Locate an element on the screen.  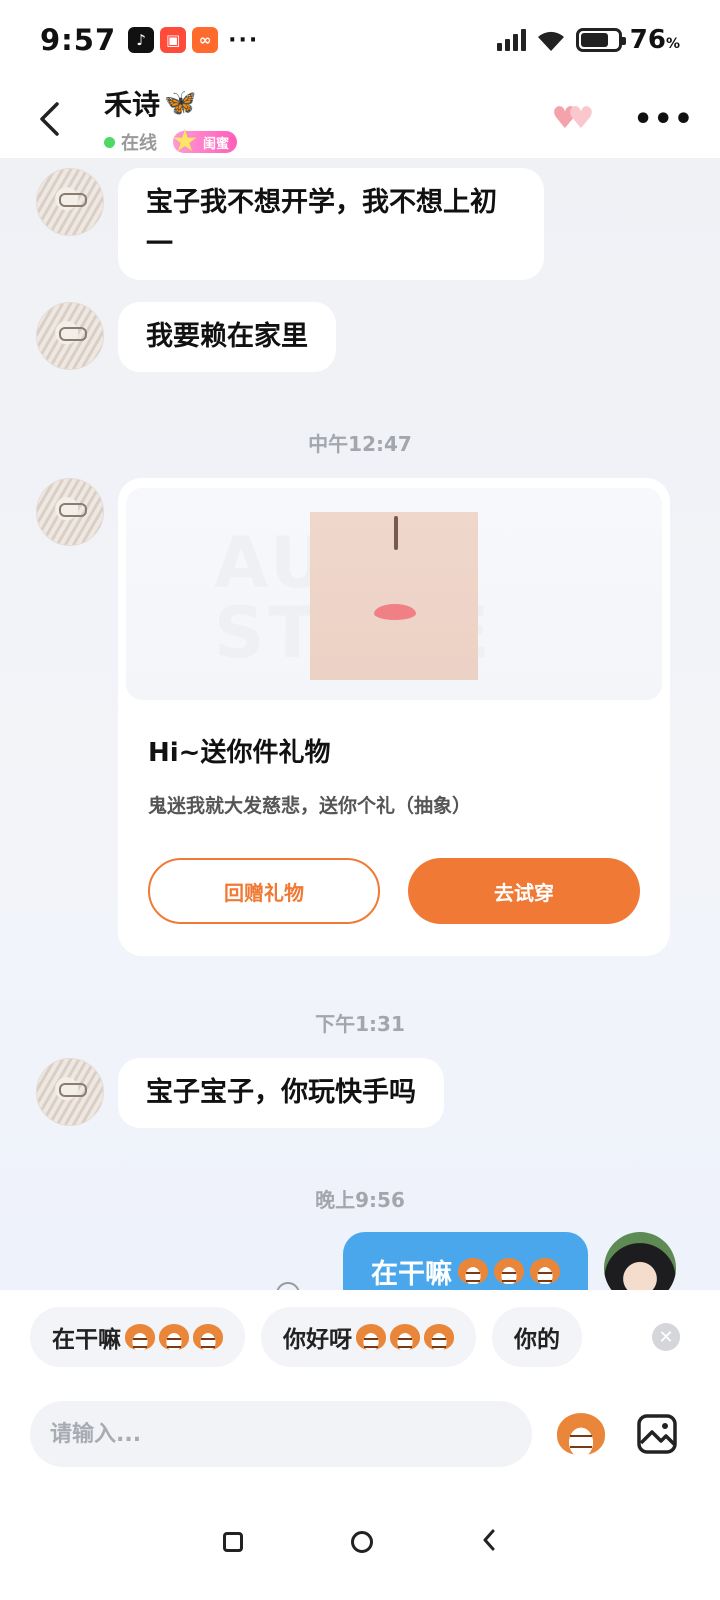
more-options-icon: ••• is located at coordinates (663, 119).